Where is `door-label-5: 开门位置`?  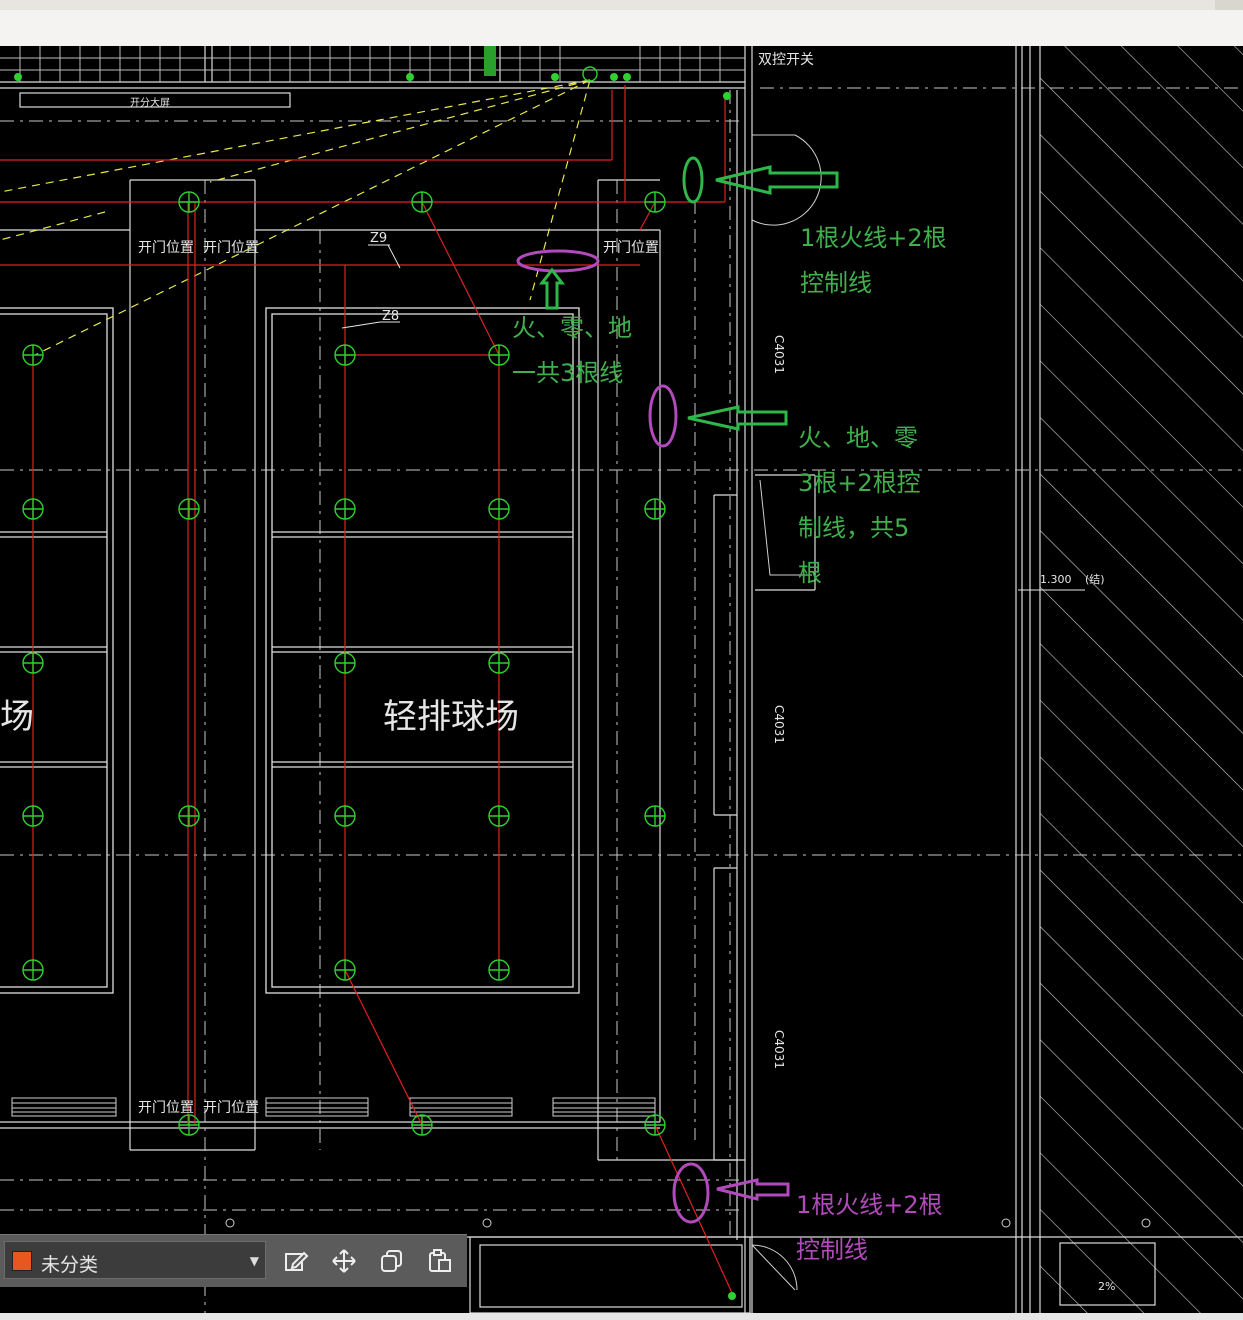 door-label-5: 开门位置 is located at coordinates (231, 1108).